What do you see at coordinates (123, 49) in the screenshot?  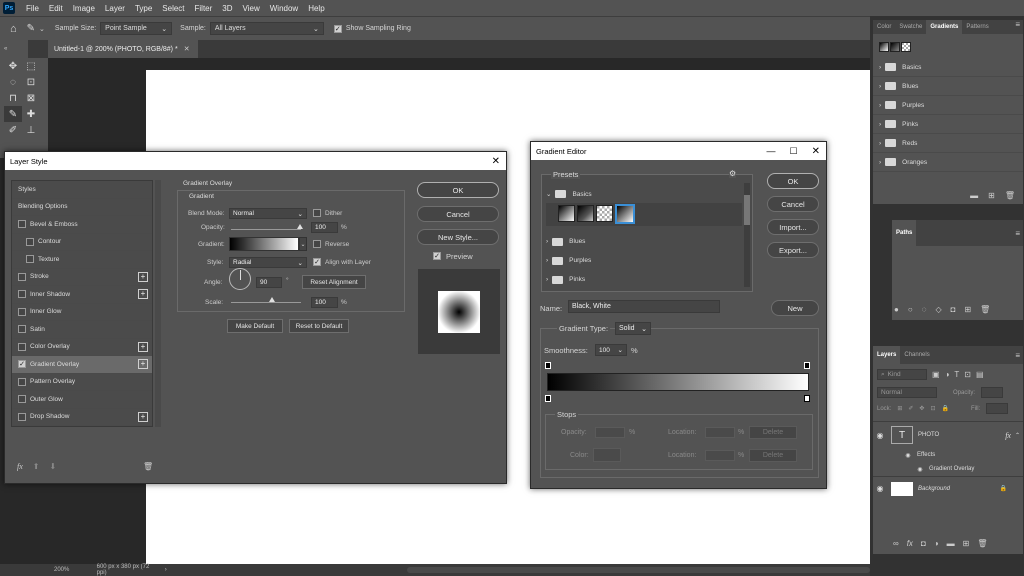 I see `document-tab: Untitled-1 @ 200% (PHOTO, RGB/8#) * ✕` at bounding box center [123, 49].